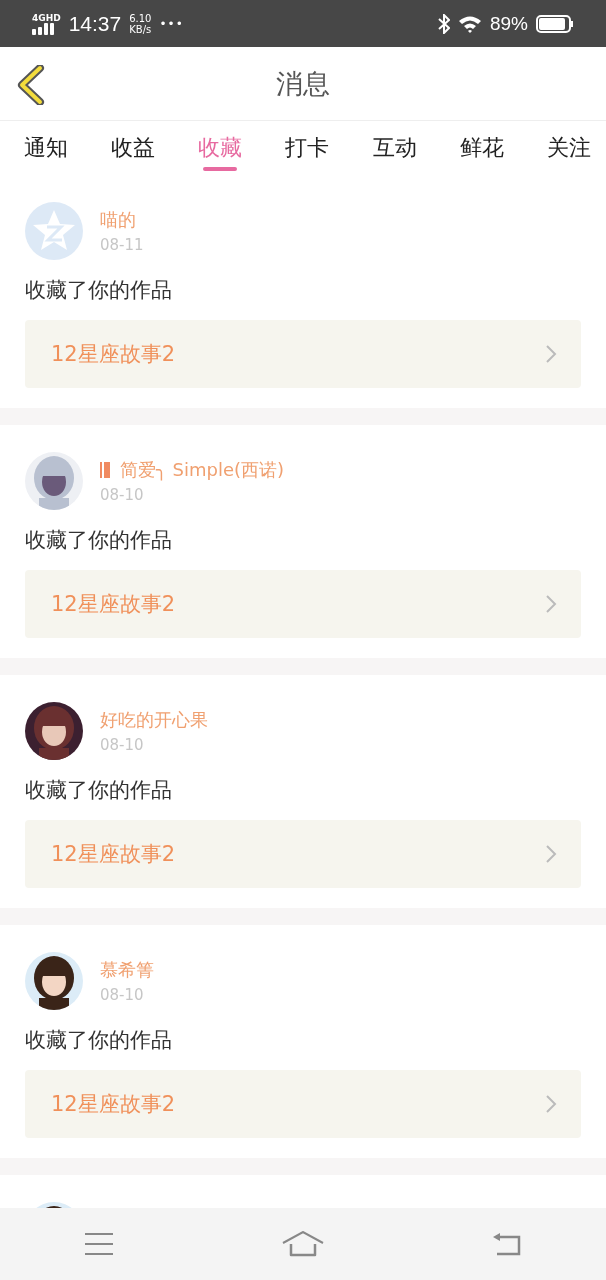 This screenshot has width=606, height=1280. What do you see at coordinates (118, 220) in the screenshot?
I see `user-name: 喵的` at bounding box center [118, 220].